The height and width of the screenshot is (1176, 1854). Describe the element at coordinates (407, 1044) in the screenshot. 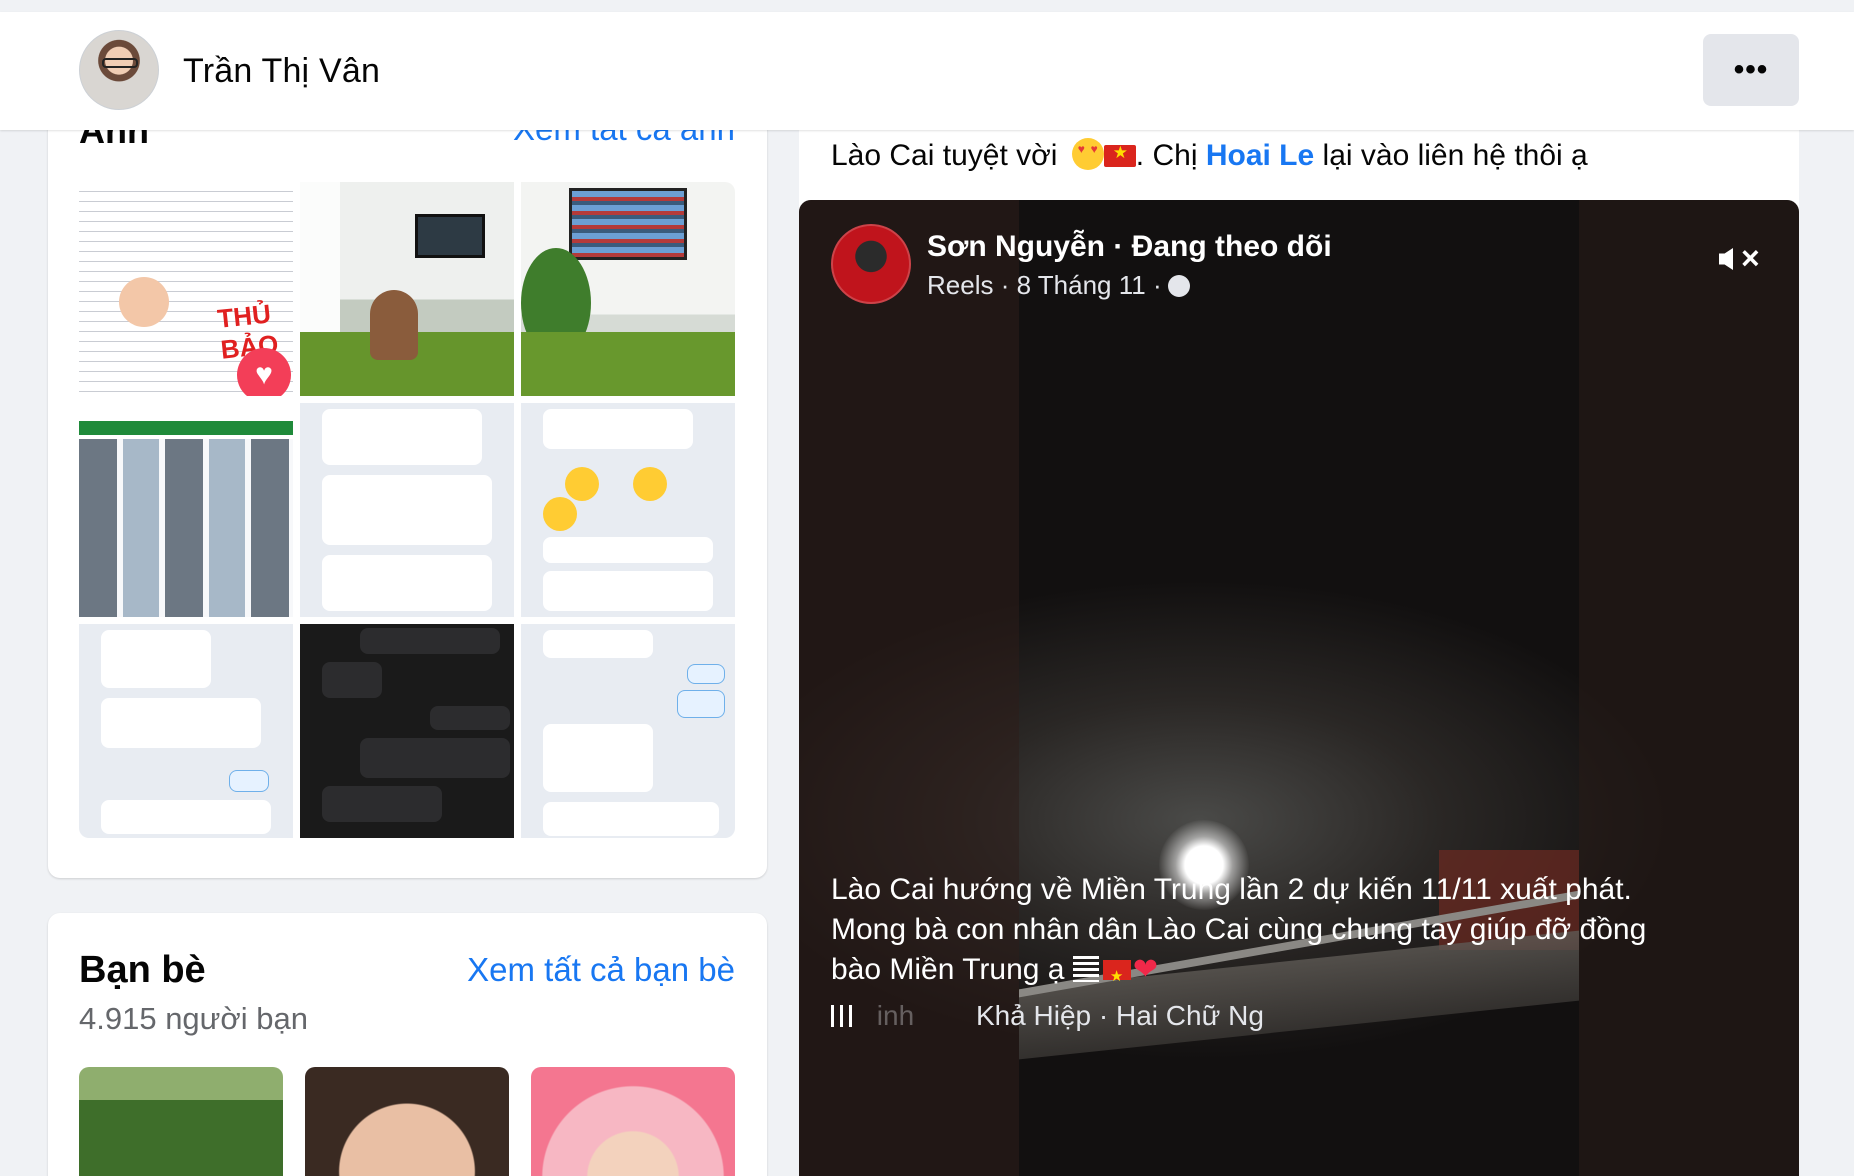

I see `friends-card: Bạn bè Xem tất cả bạn bè 4.915 người bạn` at that location.